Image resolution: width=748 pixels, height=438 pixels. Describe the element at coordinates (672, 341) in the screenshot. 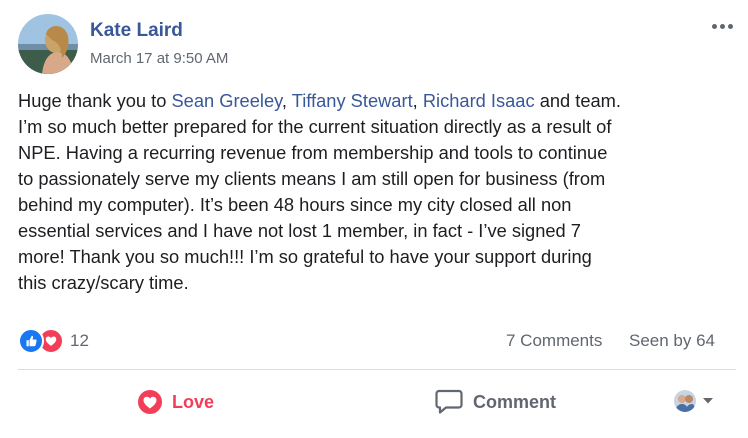

I see `seen-by-count: Seen by 64` at that location.